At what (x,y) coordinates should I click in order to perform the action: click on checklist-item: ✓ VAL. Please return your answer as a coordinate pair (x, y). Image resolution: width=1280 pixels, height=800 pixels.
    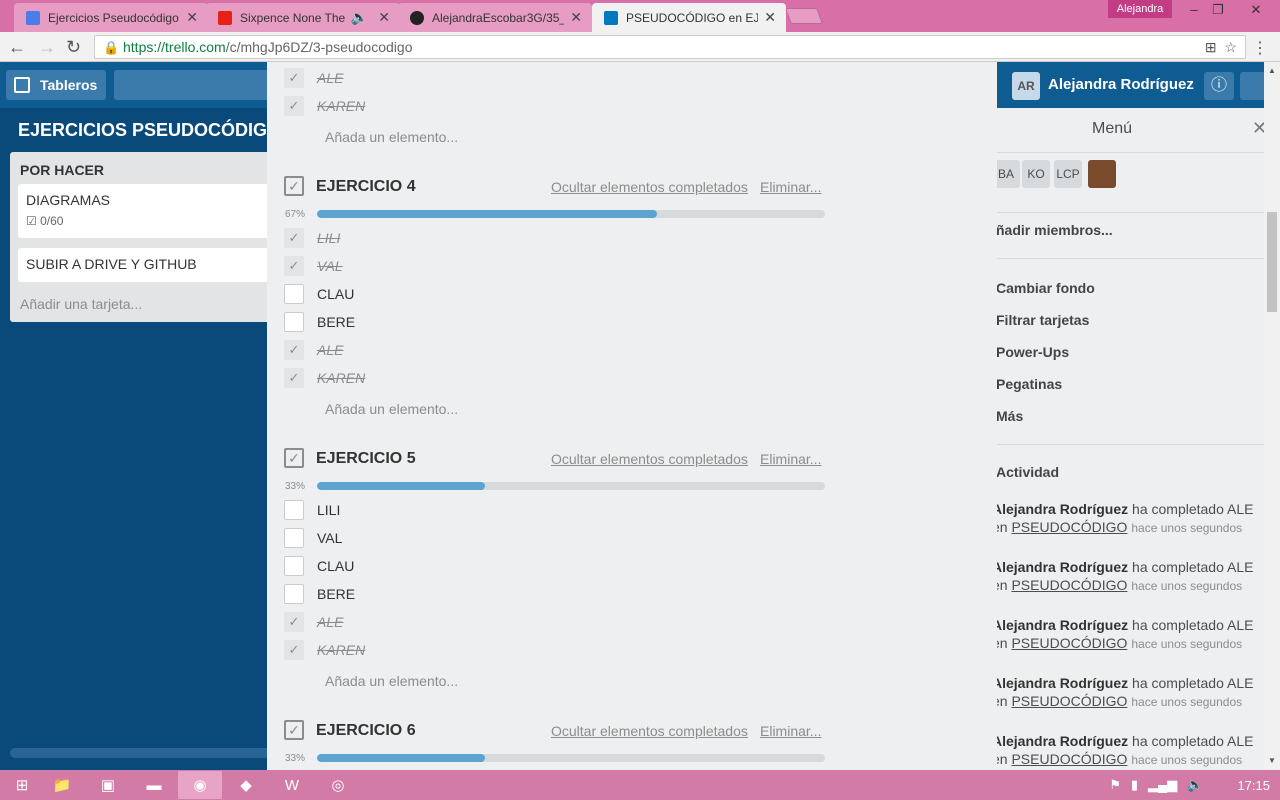
    Looking at the image, I should click on (313, 266).